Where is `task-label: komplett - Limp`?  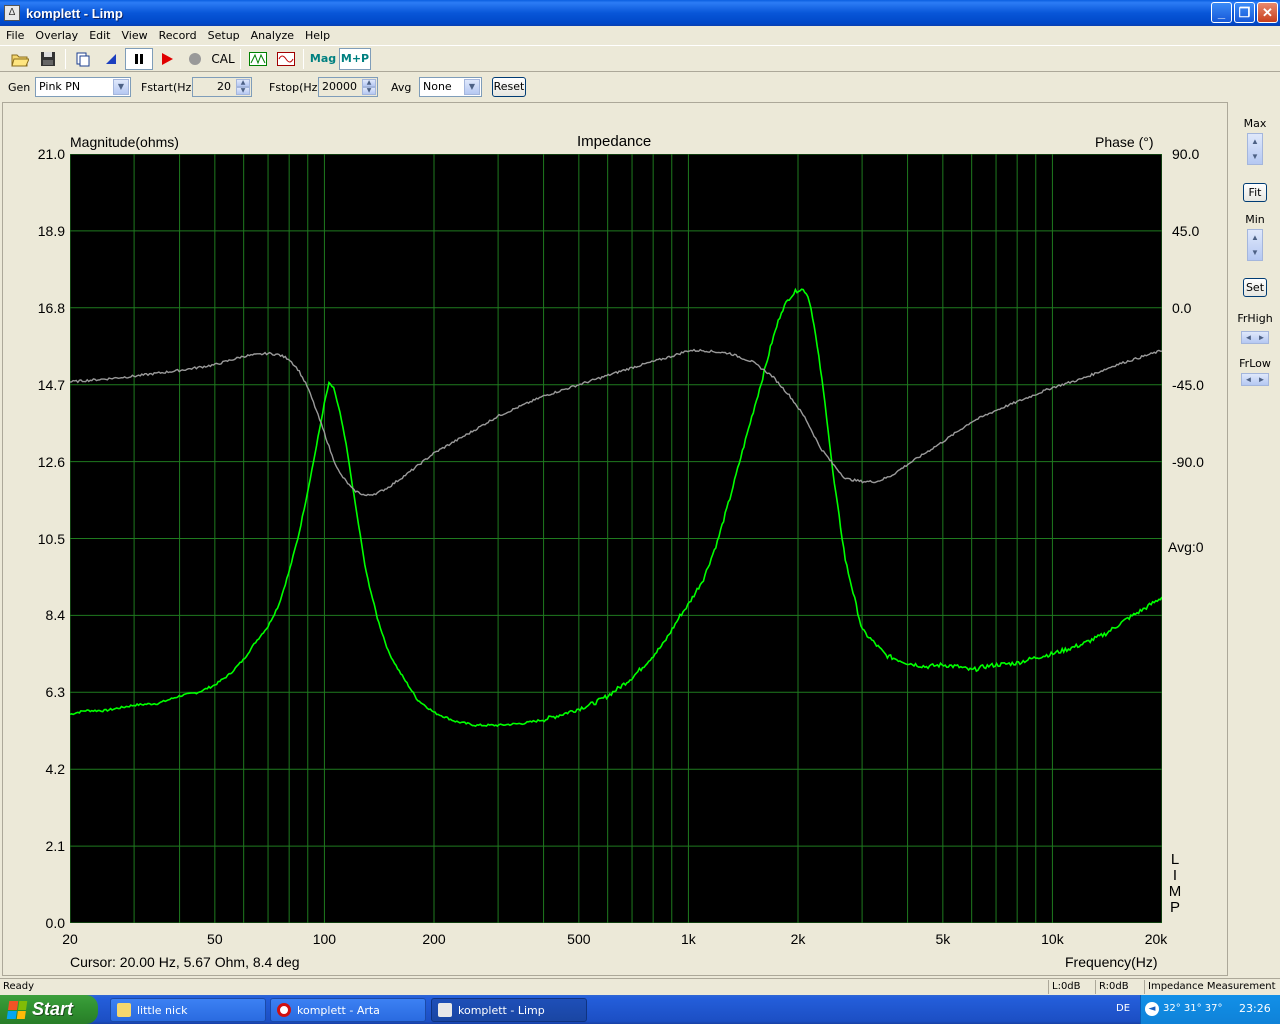
task-label: komplett - Limp is located at coordinates (501, 1010).